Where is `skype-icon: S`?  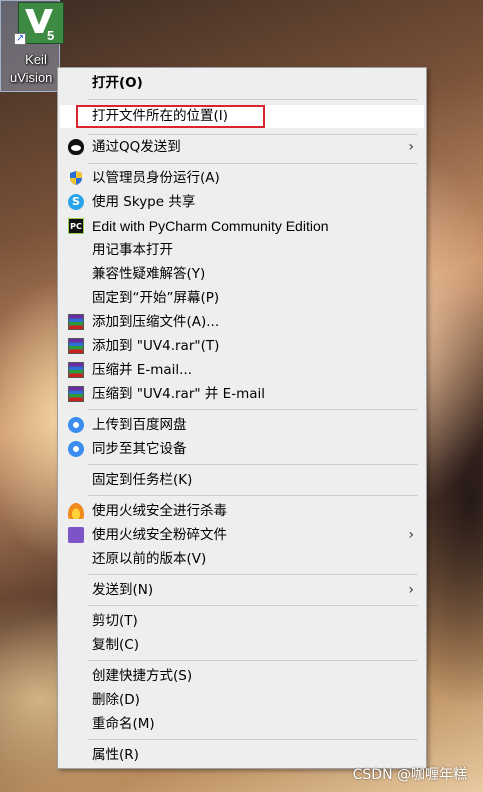
skype-icon: S is located at coordinates (76, 202).